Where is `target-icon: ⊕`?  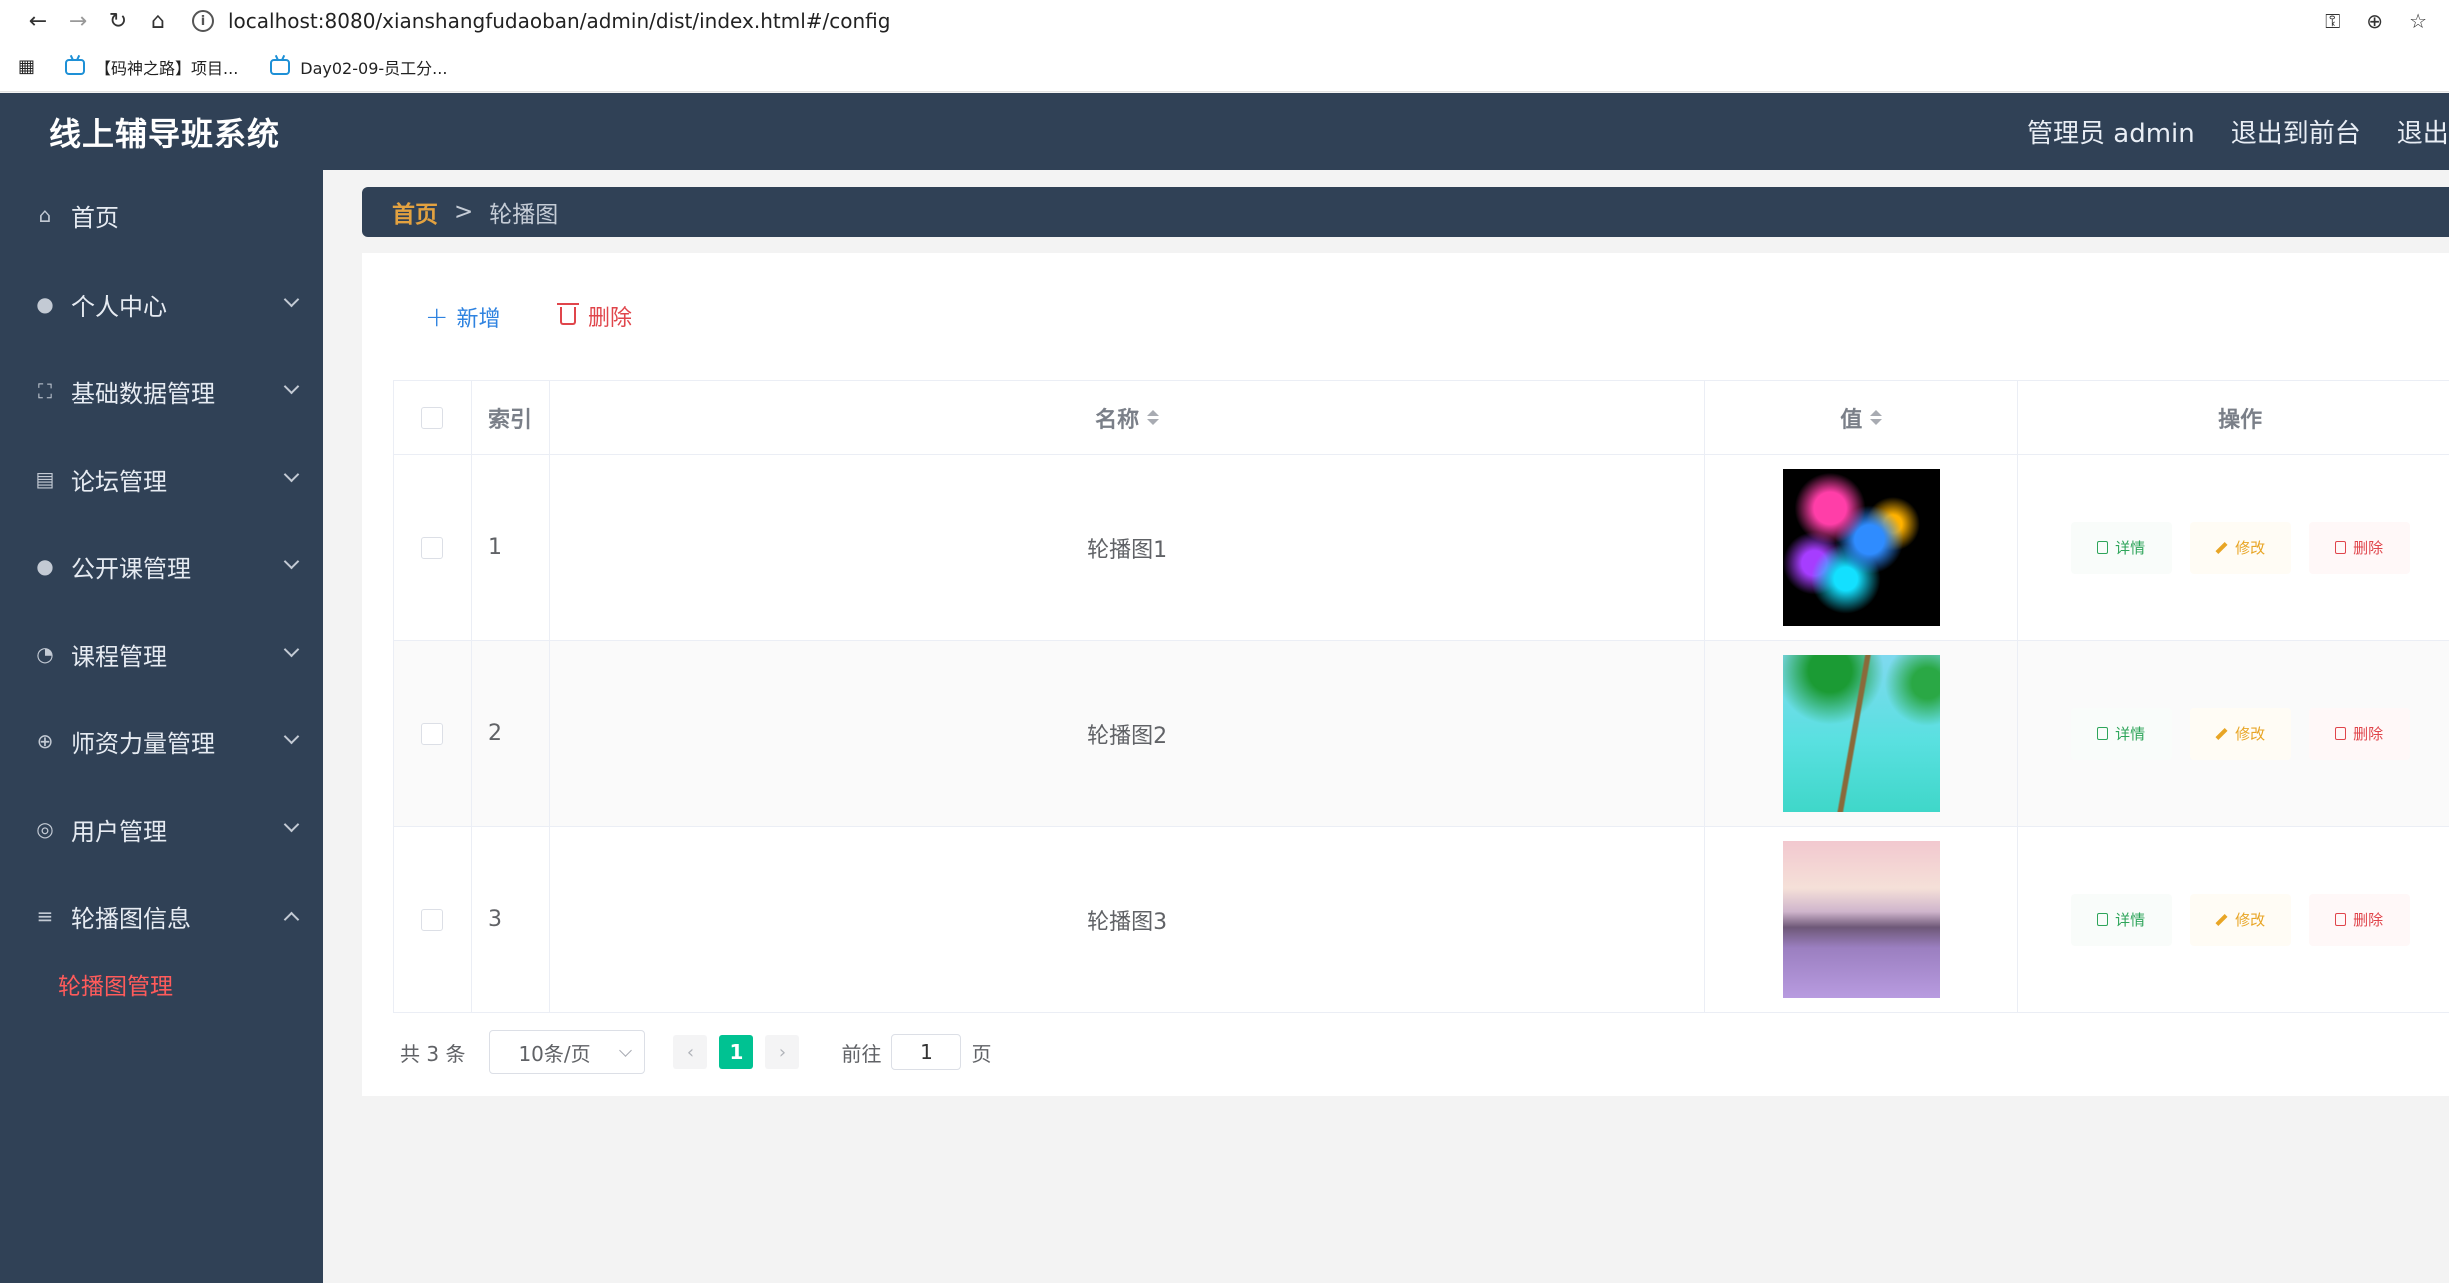
target-icon: ⊕ is located at coordinates (45, 741).